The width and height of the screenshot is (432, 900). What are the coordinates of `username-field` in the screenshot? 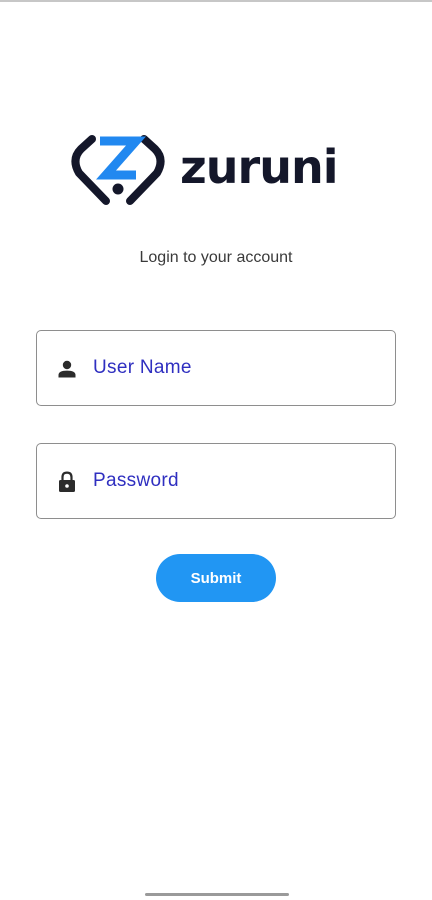 It's located at (216, 368).